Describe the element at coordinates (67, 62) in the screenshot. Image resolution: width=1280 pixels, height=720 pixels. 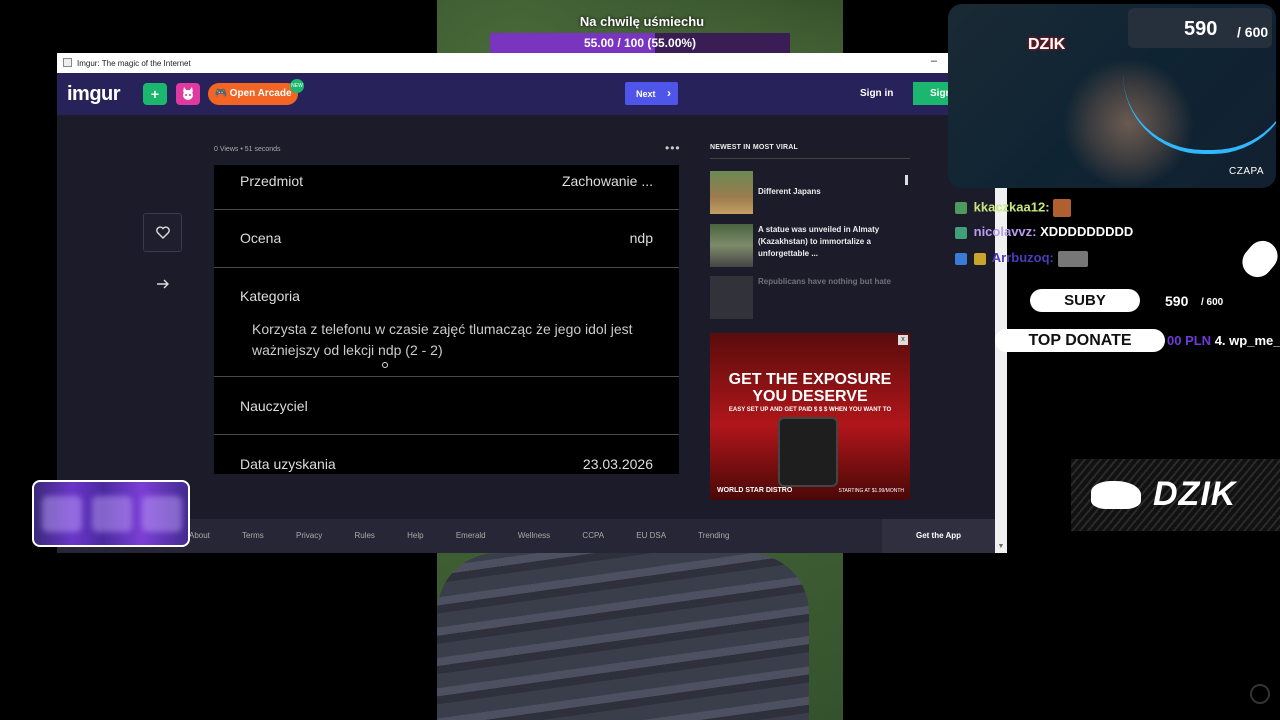
I see `window-app-icon` at that location.